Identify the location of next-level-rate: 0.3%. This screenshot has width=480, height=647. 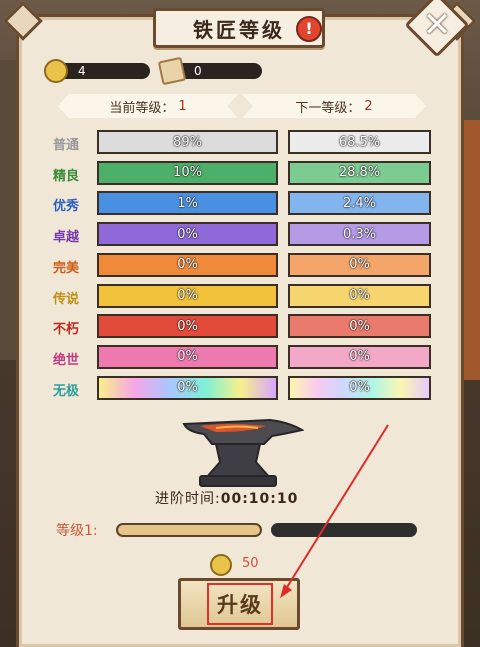
(359, 234).